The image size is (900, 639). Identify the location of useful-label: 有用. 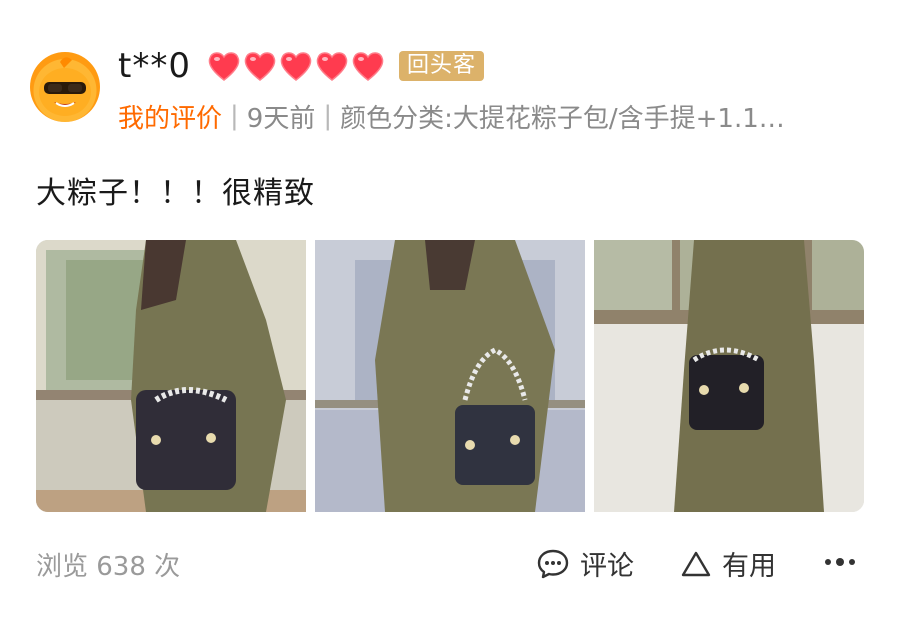
(749, 566).